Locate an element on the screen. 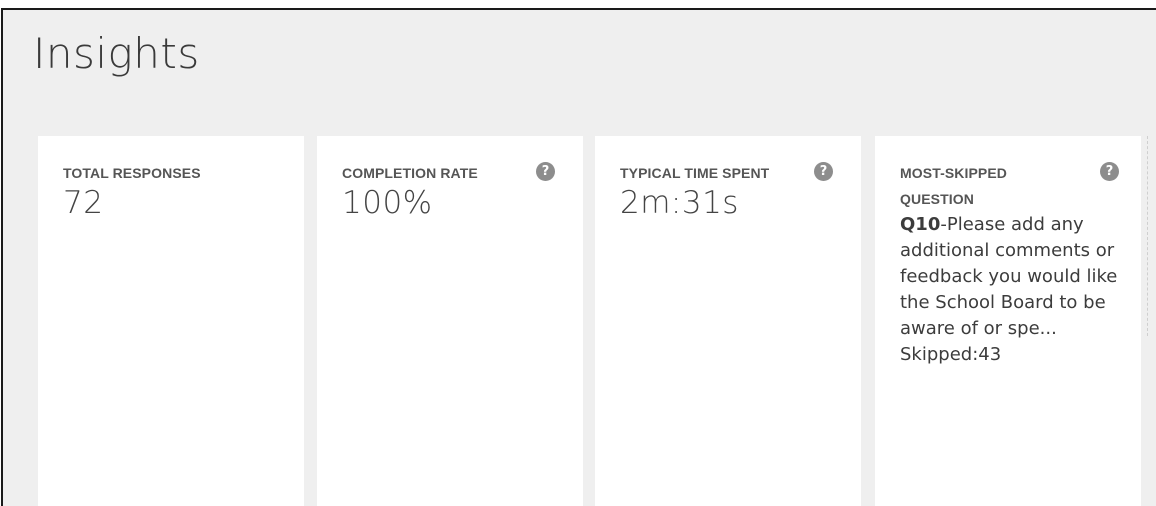  next-card-edge is located at coordinates (1151, 236).